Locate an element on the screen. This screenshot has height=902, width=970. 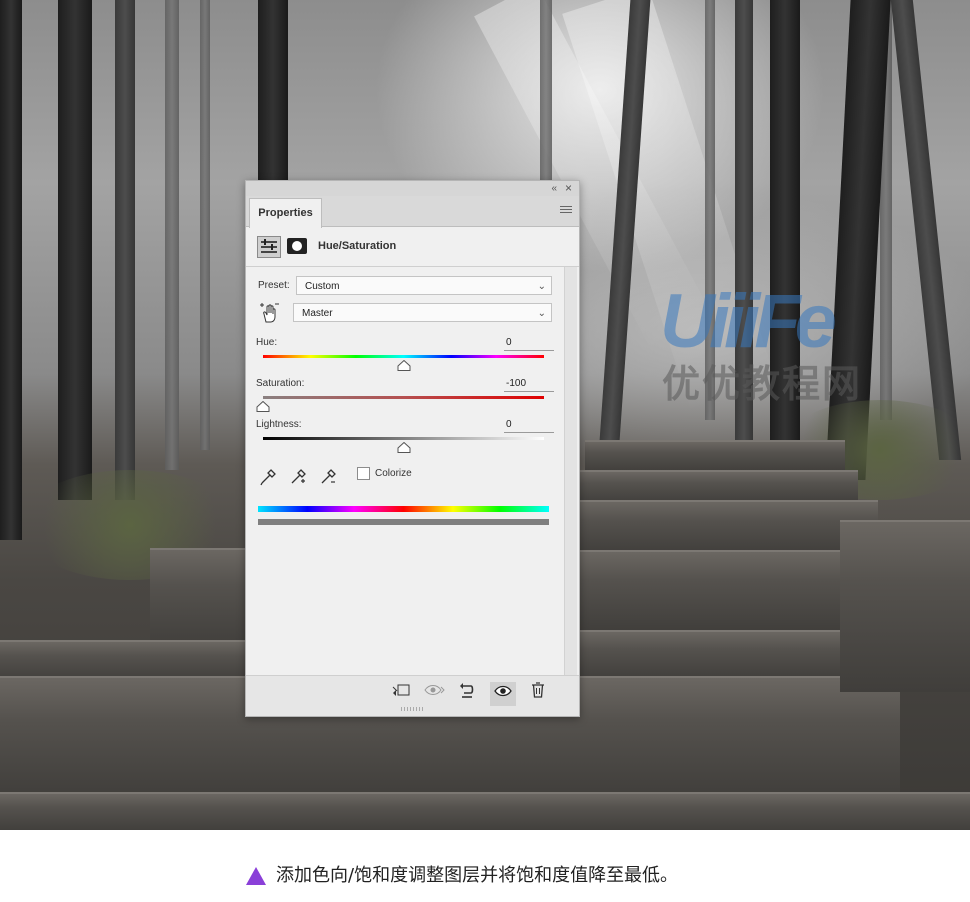
targeted-adjustment-hand-icon is located at coordinates (269, 313).